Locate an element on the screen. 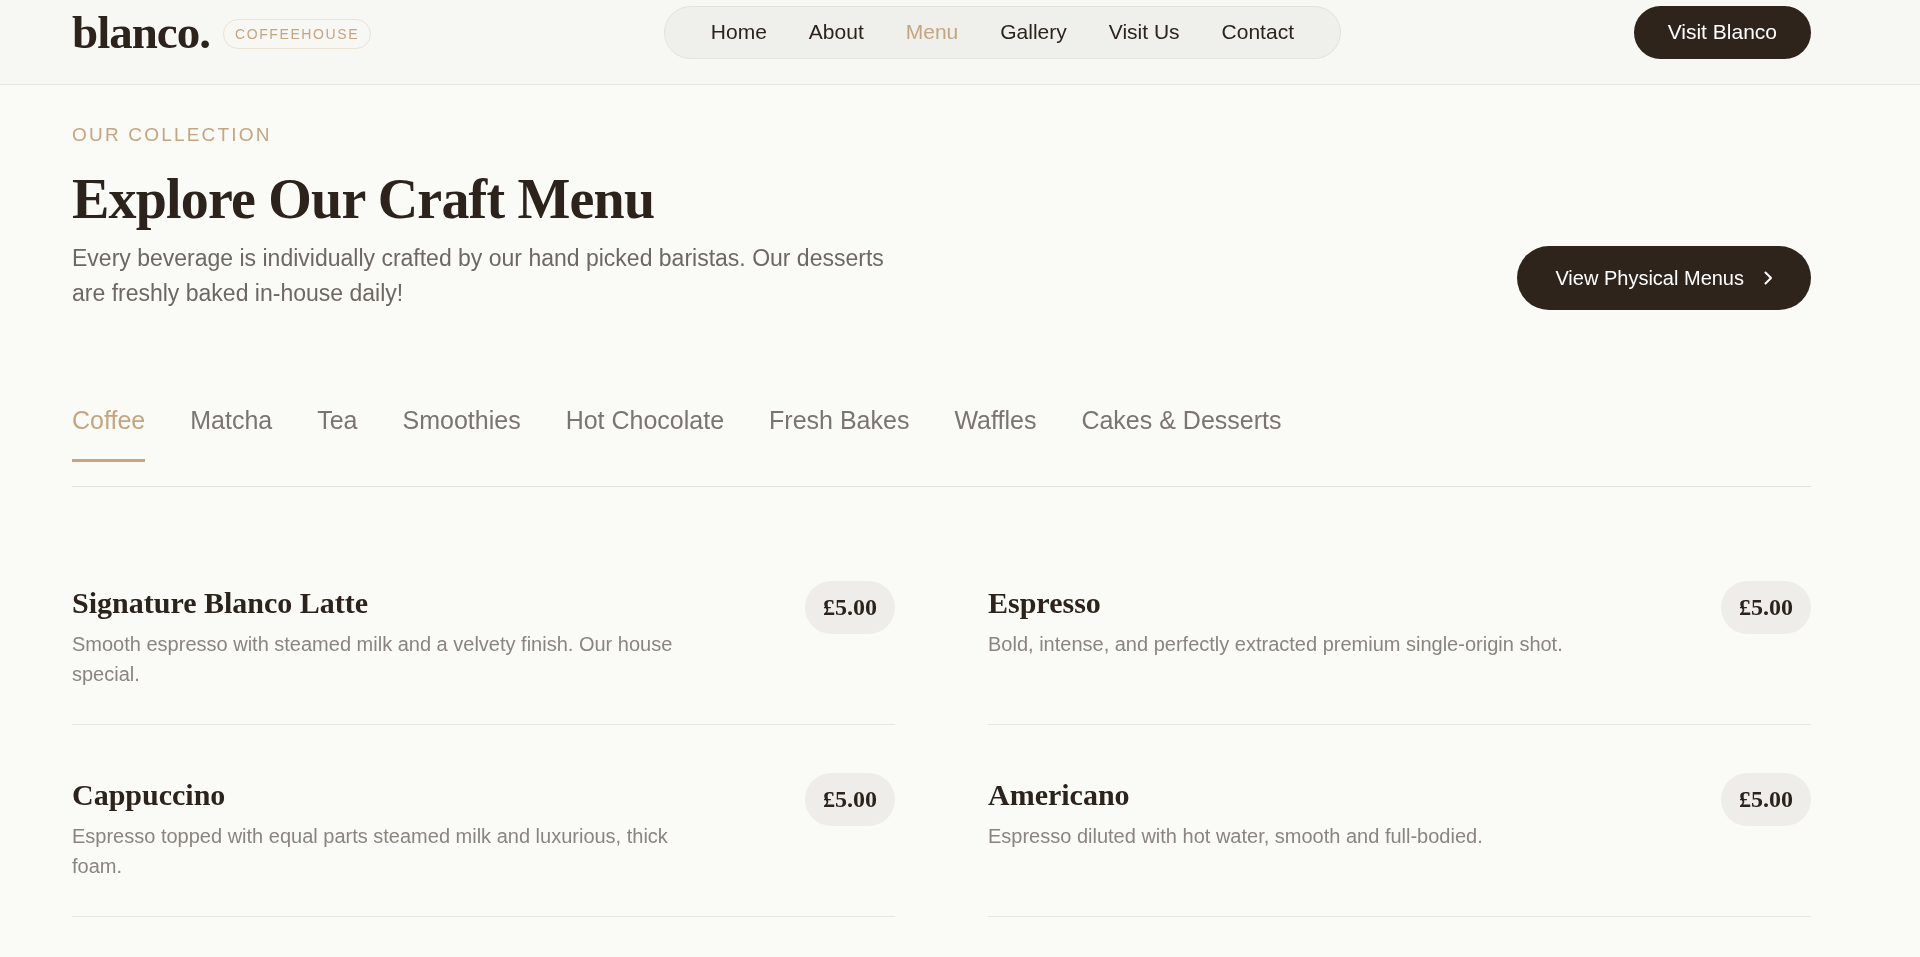 The height and width of the screenshot is (957, 1920). intro-text: Every beverage is individually crafted by our hand picked baristas. Our desserts are freshly baked in-house daily! is located at coordinates (478, 276).